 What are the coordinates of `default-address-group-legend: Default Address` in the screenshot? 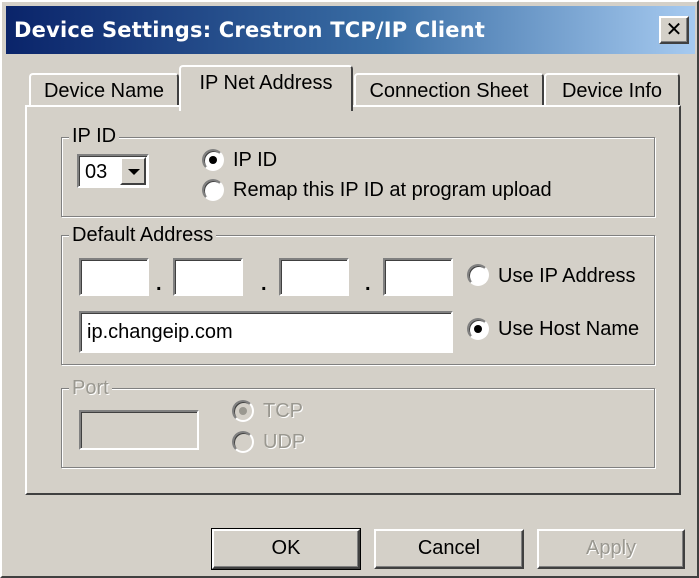 It's located at (143, 235).